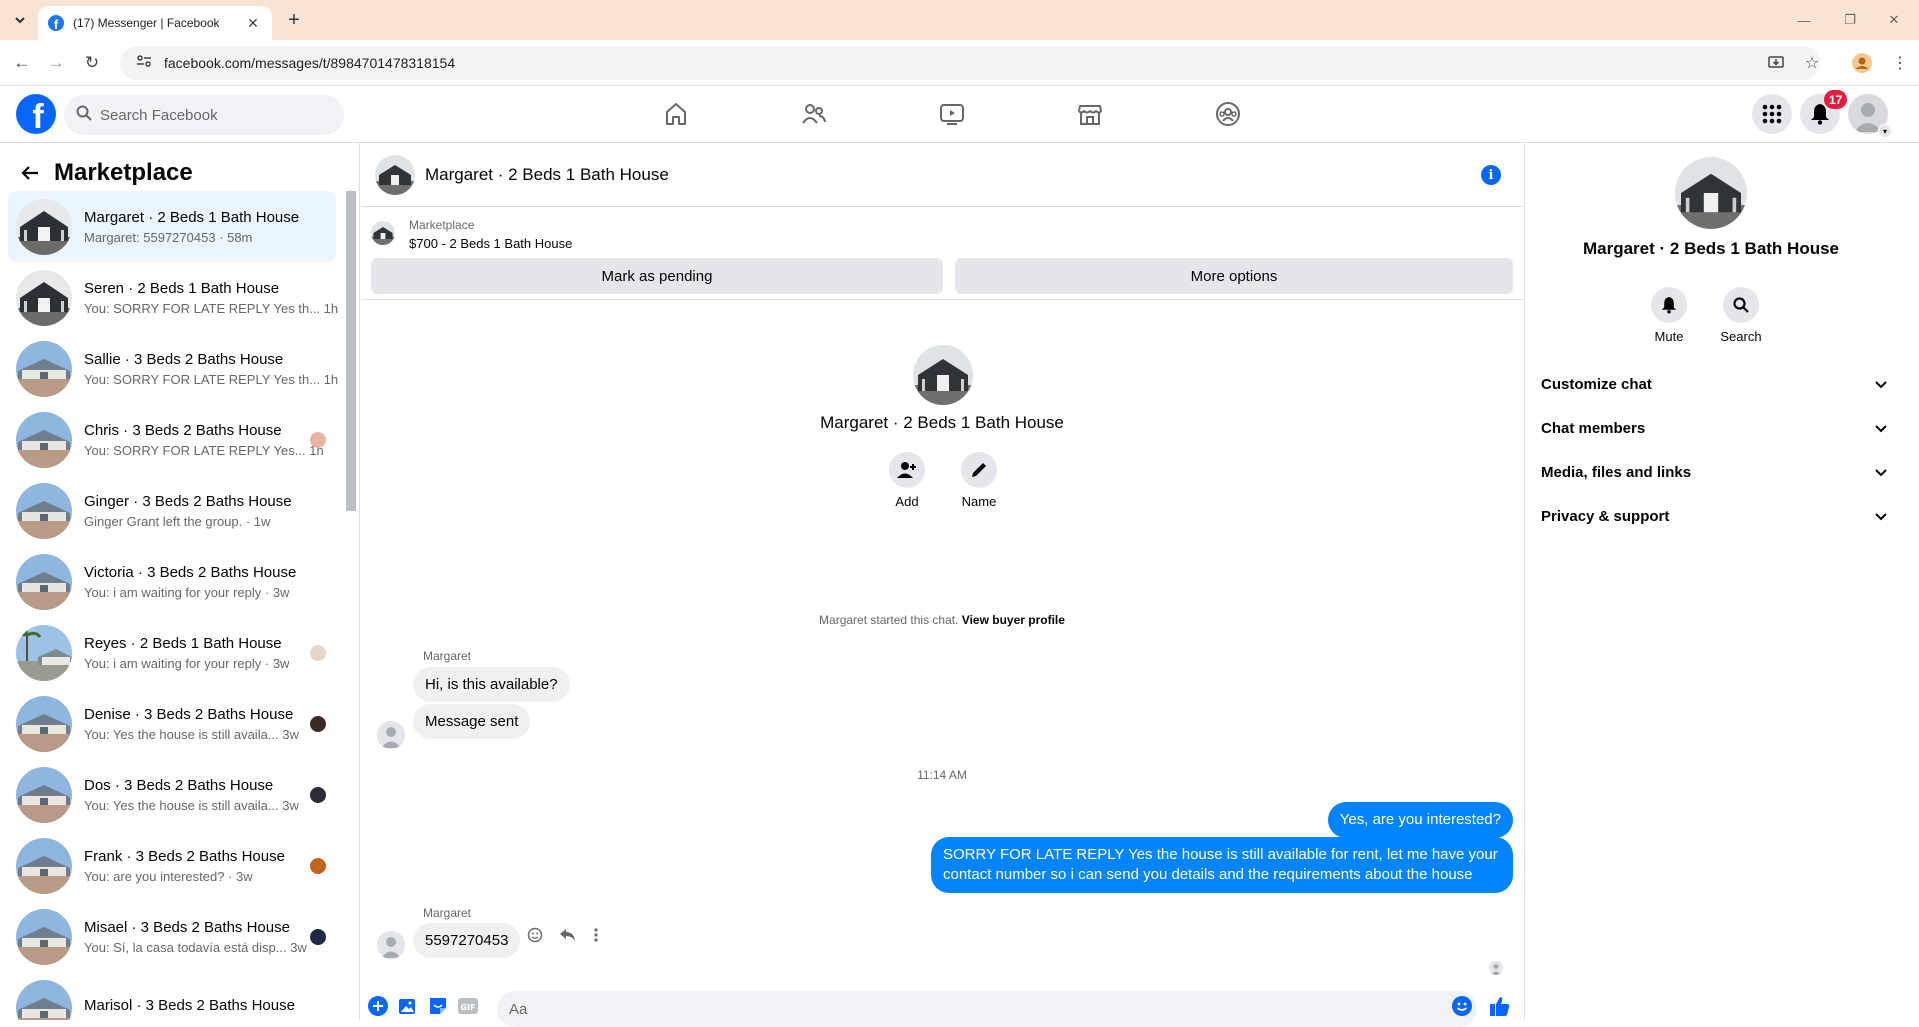  Describe the element at coordinates (1862, 63) in the screenshot. I see `profile-icon` at that location.